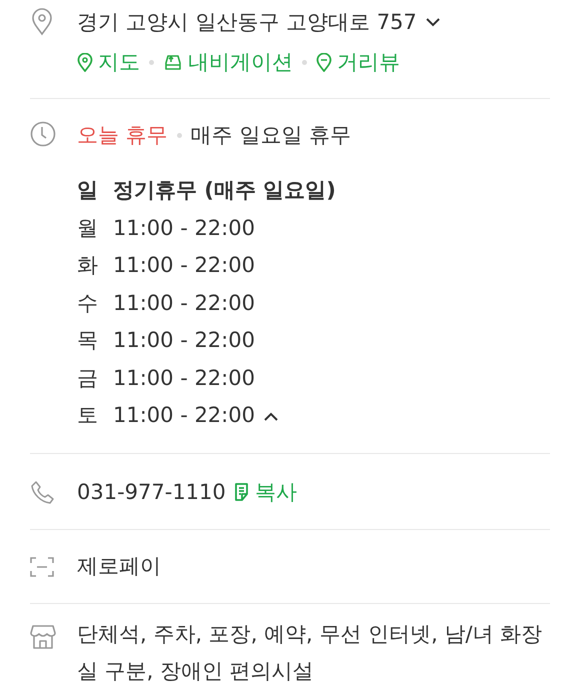 The image size is (580, 688). I want to click on hours-text: 정기휴무 (매주 일요일), so click(224, 190).